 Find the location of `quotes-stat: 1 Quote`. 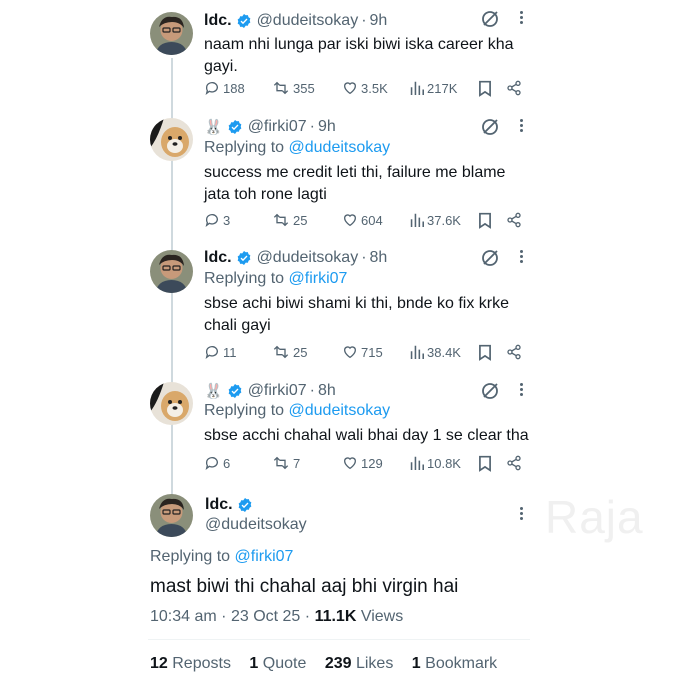

quotes-stat: 1 Quote is located at coordinates (277, 663).